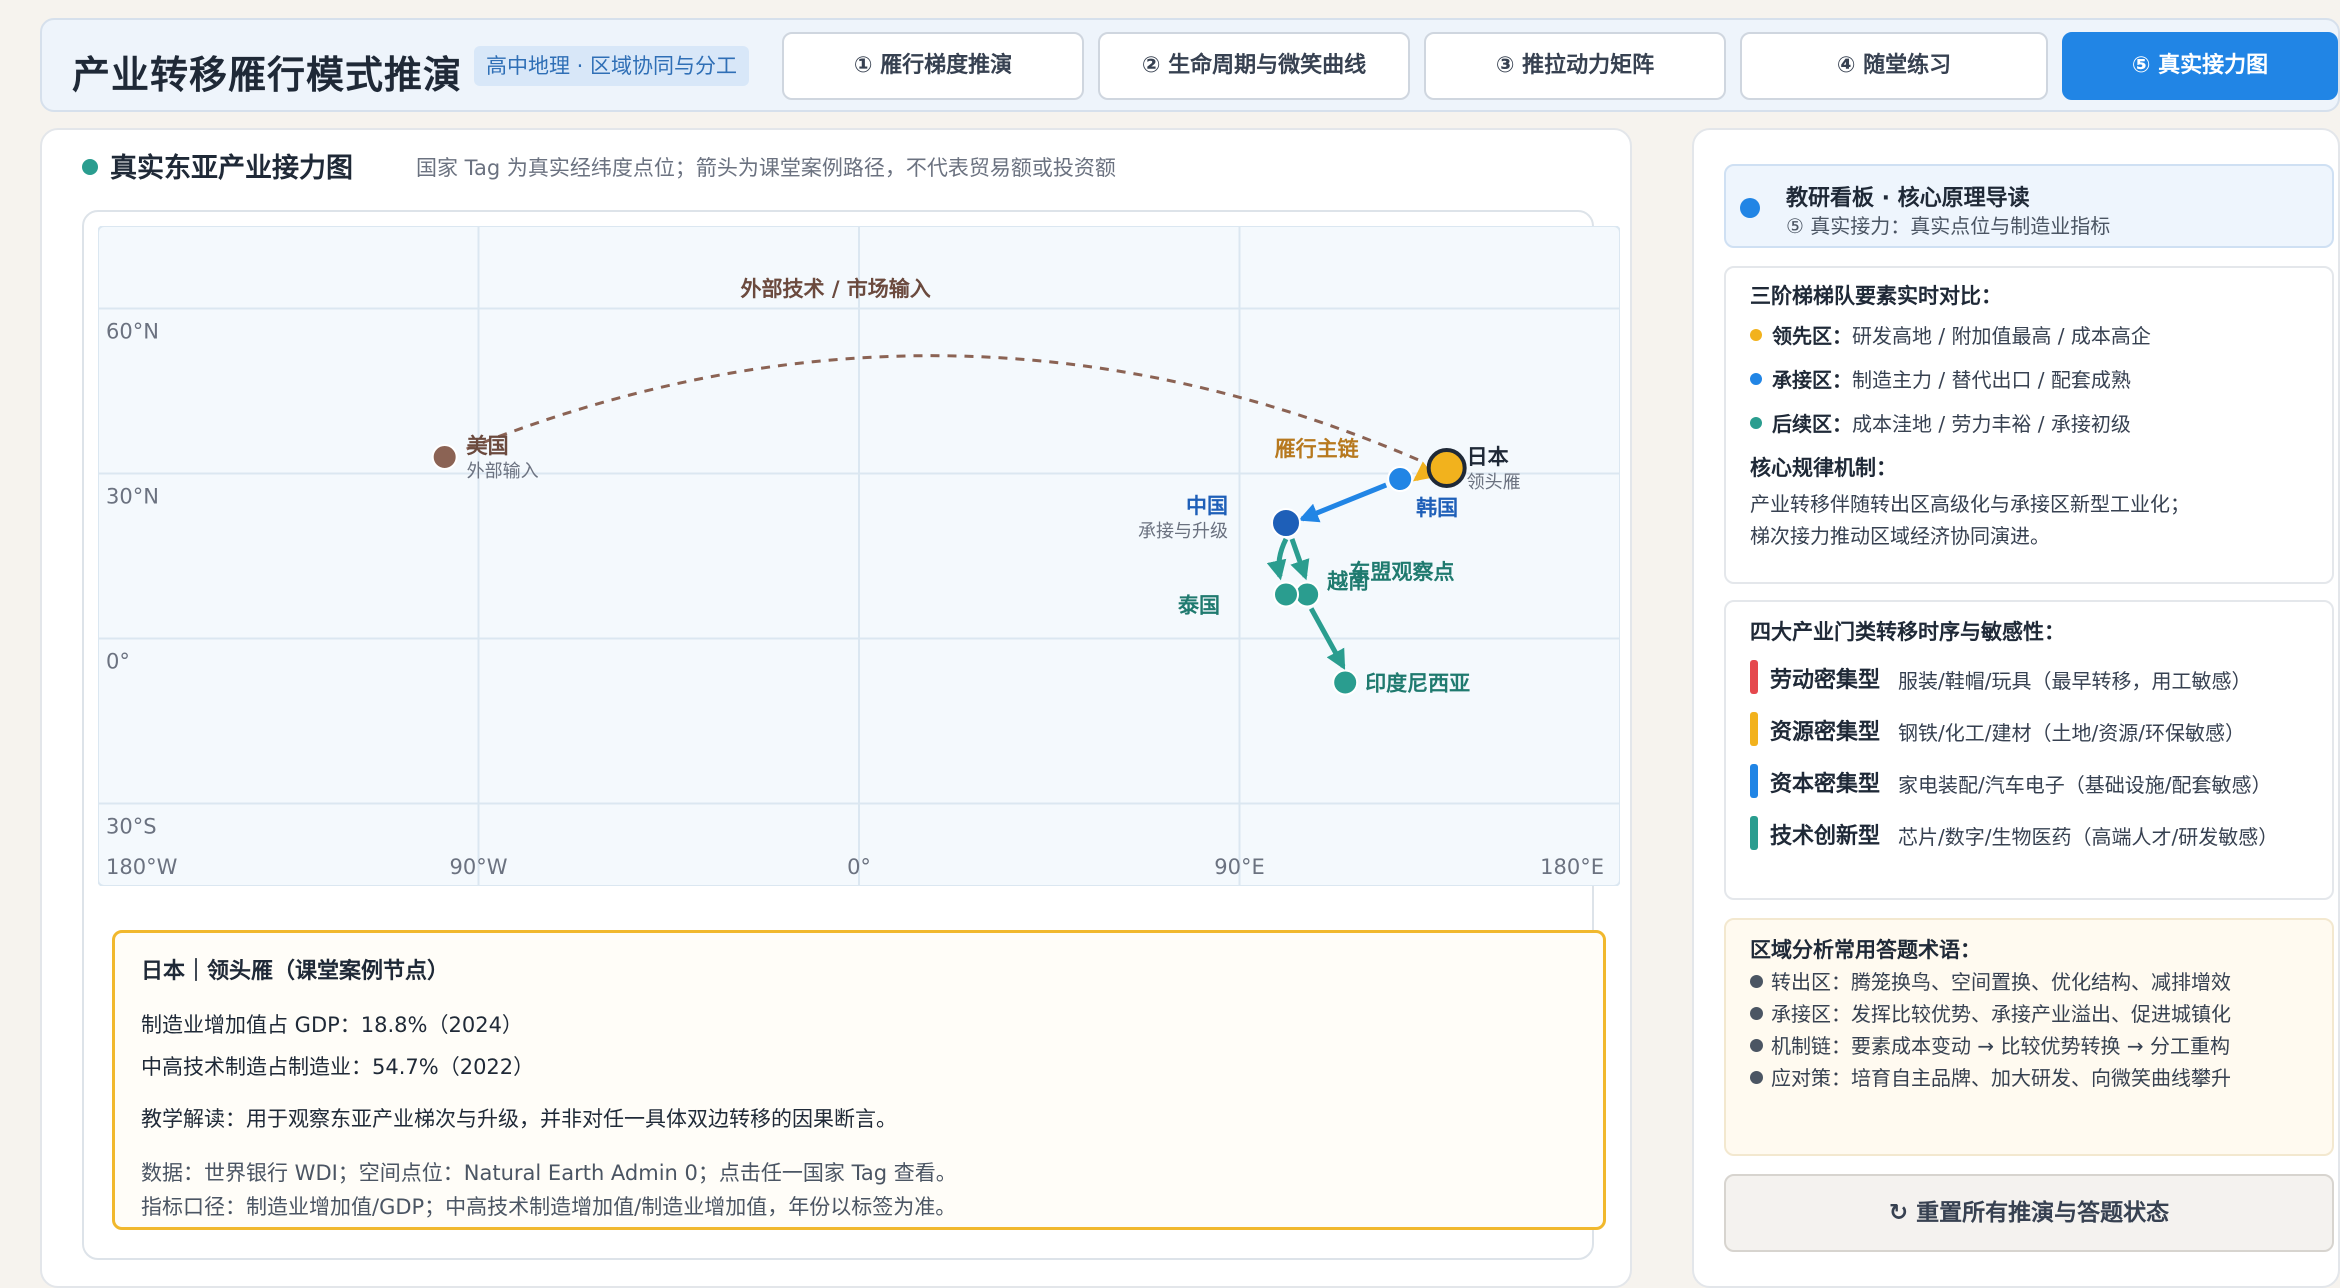 This screenshot has width=2340, height=1288. Describe the element at coordinates (1812, 380) in the screenshot. I see `tier-name: 承接区：` at that location.